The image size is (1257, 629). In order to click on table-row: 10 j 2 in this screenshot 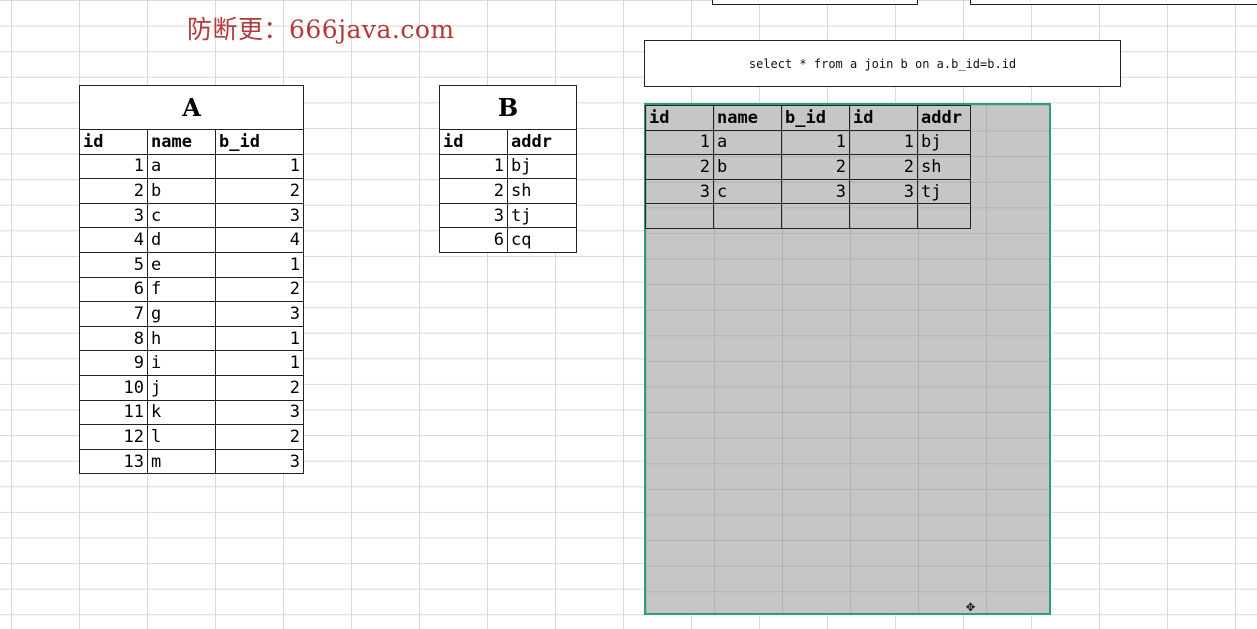, I will do `click(192, 387)`.